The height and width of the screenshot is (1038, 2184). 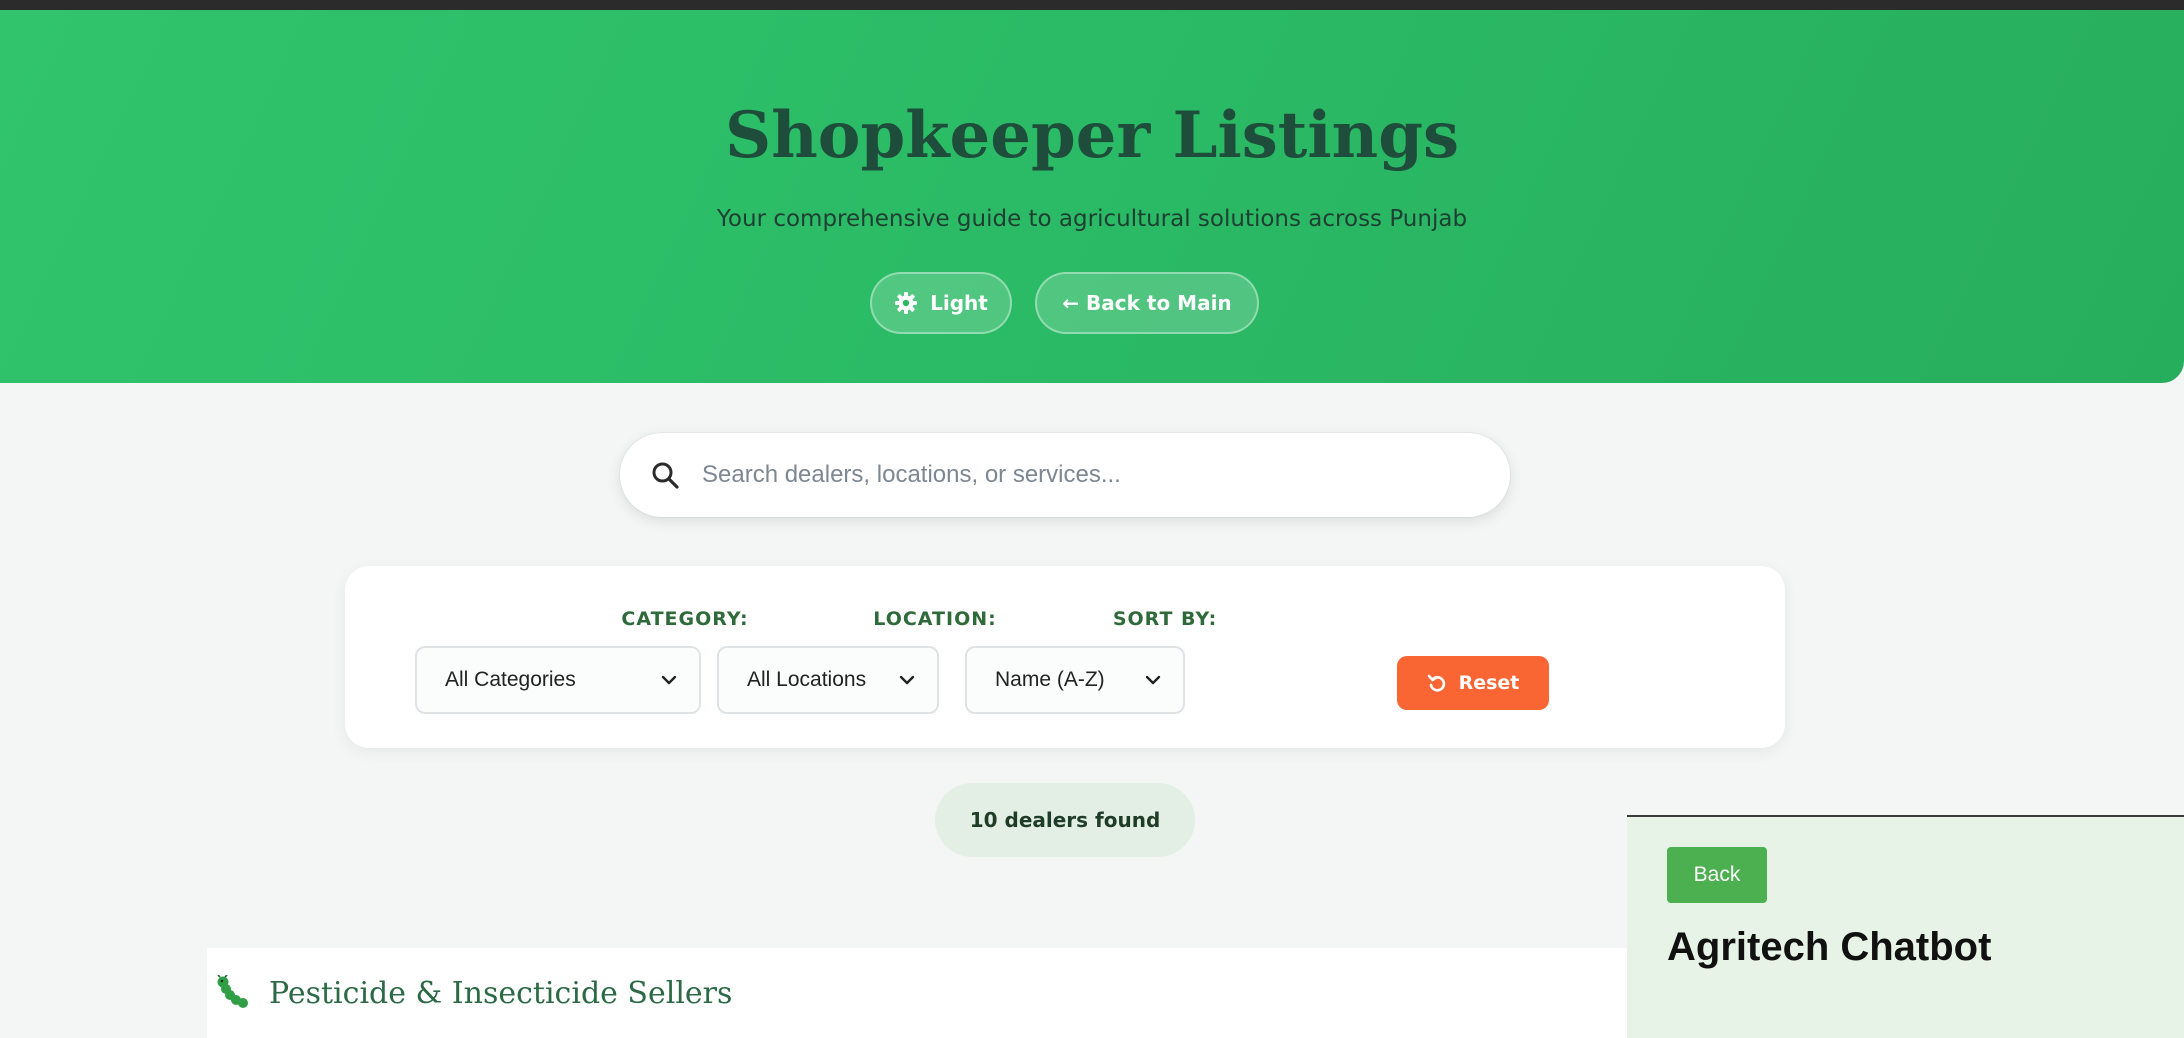 What do you see at coordinates (685, 619) in the screenshot?
I see `category-label: CATEGORY:` at bounding box center [685, 619].